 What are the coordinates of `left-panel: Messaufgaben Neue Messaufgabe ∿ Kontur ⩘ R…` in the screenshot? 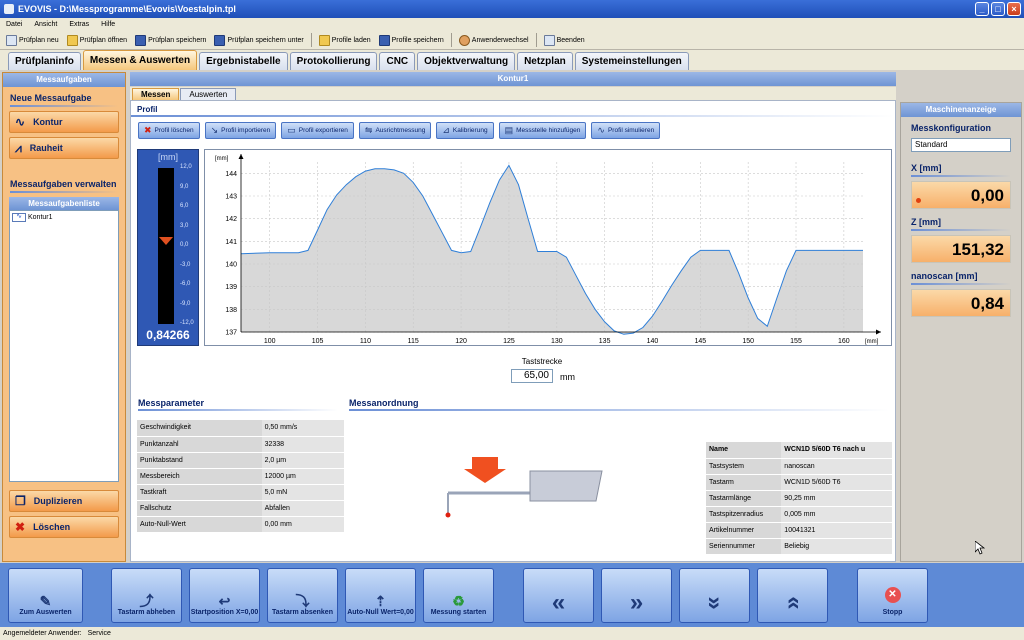 It's located at (64, 317).